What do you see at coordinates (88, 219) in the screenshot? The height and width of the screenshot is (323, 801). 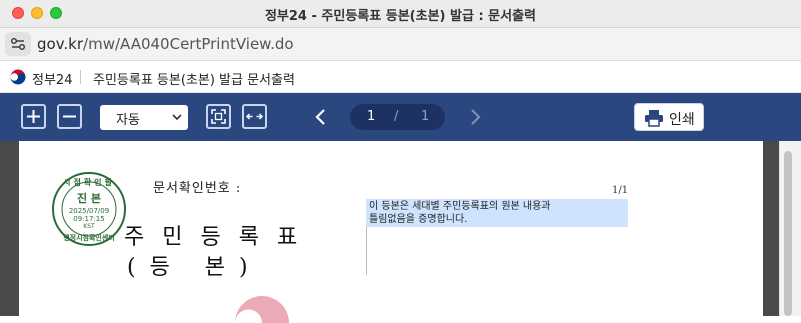 I see `seal-time: 09:17:15` at bounding box center [88, 219].